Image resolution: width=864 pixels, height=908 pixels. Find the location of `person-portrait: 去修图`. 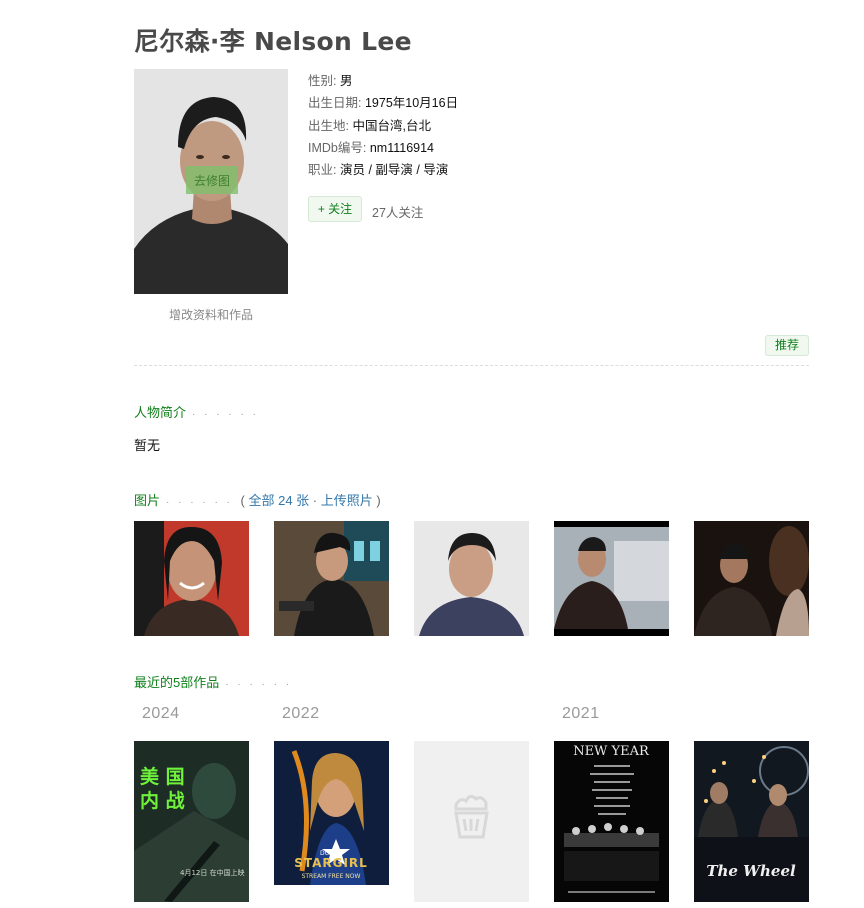

person-portrait: 去修图 is located at coordinates (211, 181).